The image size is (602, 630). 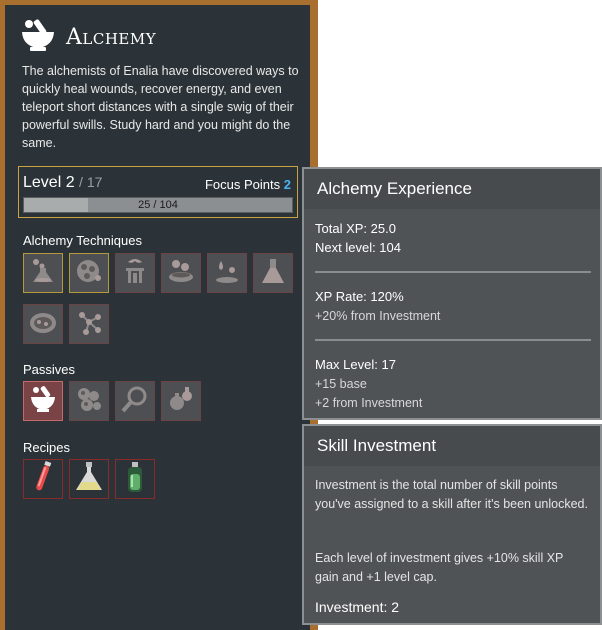 What do you see at coordinates (49, 182) in the screenshot?
I see `level-current: Level 2` at bounding box center [49, 182].